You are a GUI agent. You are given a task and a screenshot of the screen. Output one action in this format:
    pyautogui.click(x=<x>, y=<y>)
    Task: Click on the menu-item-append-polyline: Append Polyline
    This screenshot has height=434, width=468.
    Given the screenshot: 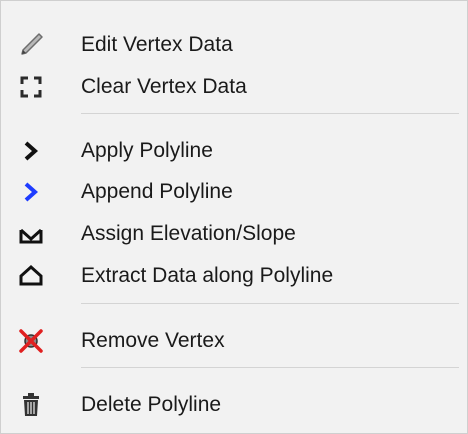 What is the action you would take?
    pyautogui.click(x=234, y=192)
    